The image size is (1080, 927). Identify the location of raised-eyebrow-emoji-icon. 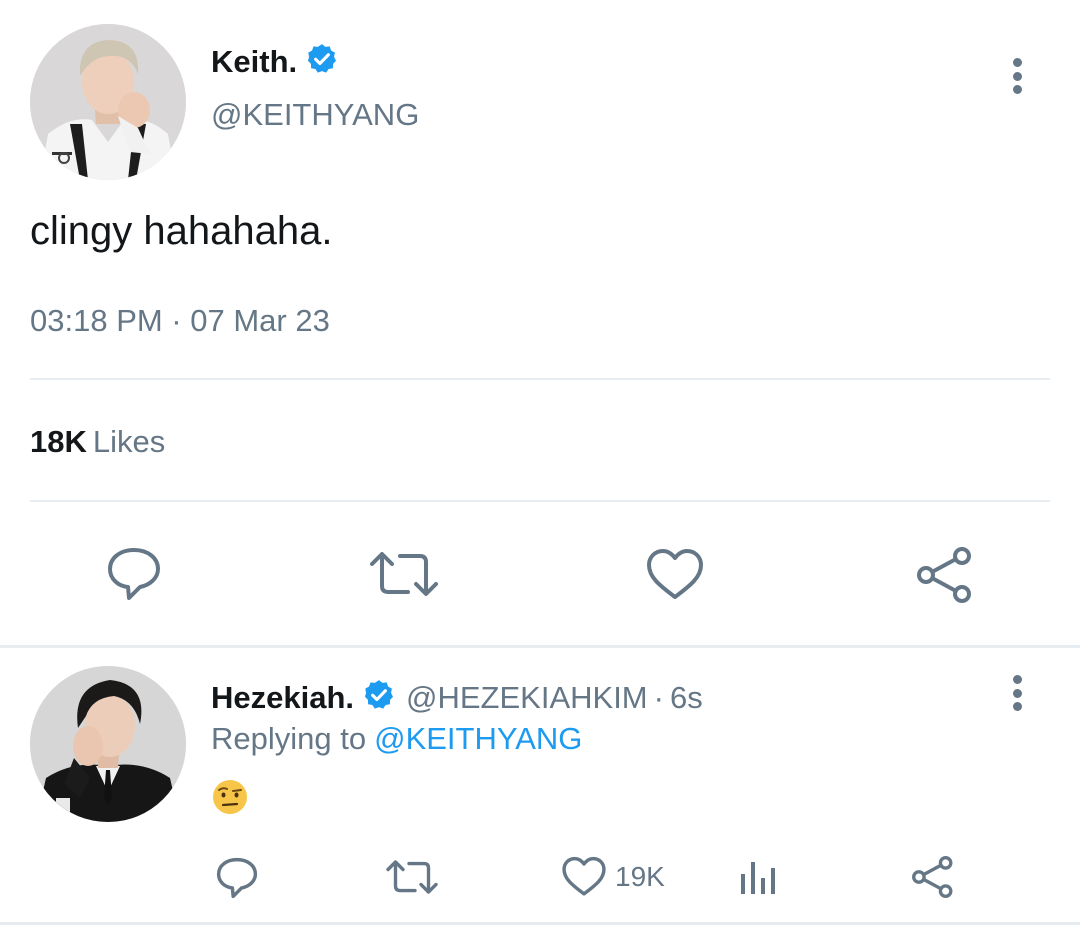
(230, 797).